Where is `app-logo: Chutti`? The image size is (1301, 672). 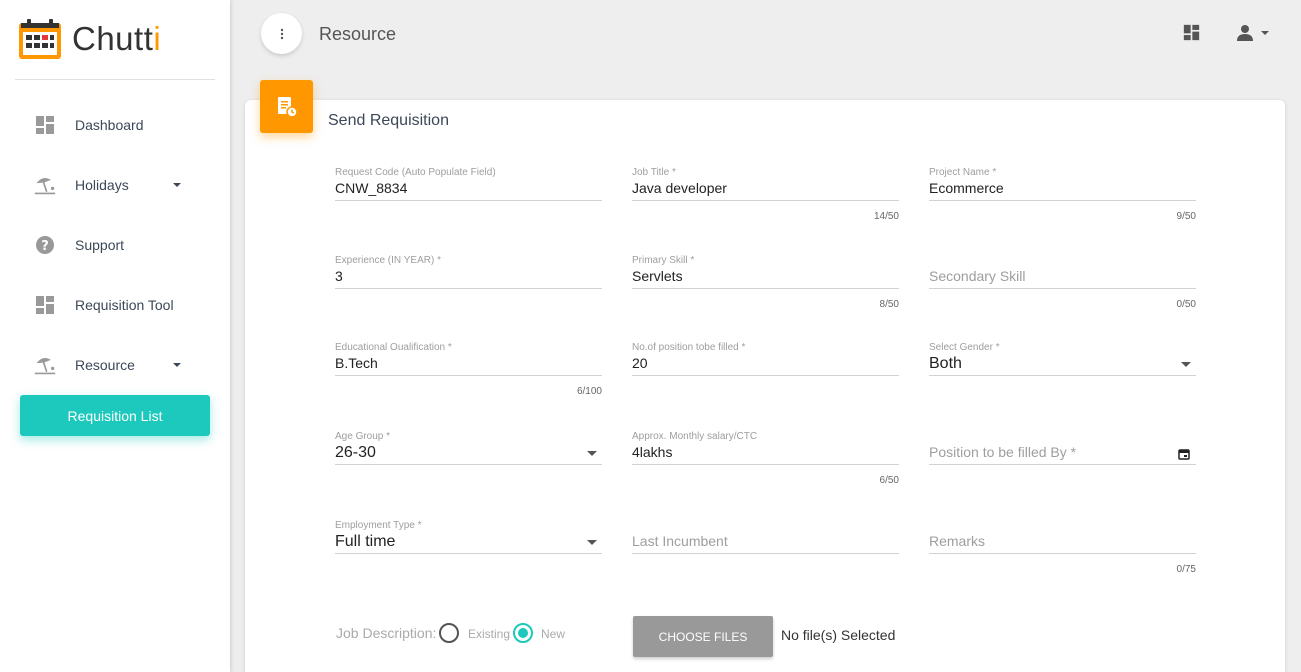 app-logo: Chutti is located at coordinates (89, 39).